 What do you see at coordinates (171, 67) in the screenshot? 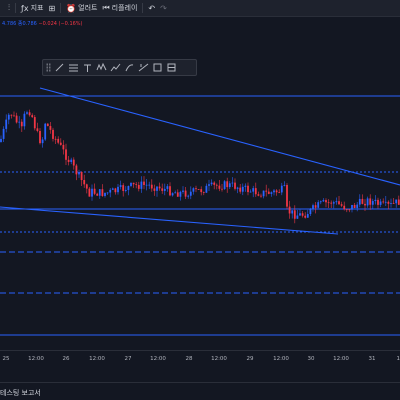
I see `magnet-icon` at bounding box center [171, 67].